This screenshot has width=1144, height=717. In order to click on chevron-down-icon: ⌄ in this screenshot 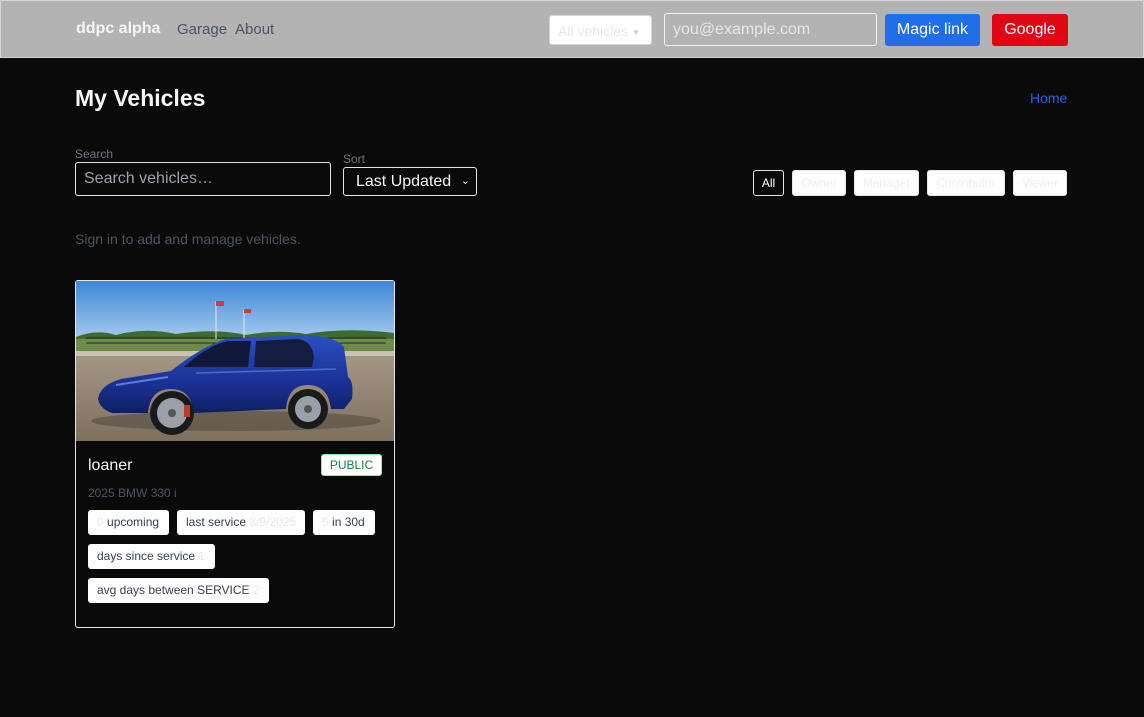, I will do `click(465, 181)`.